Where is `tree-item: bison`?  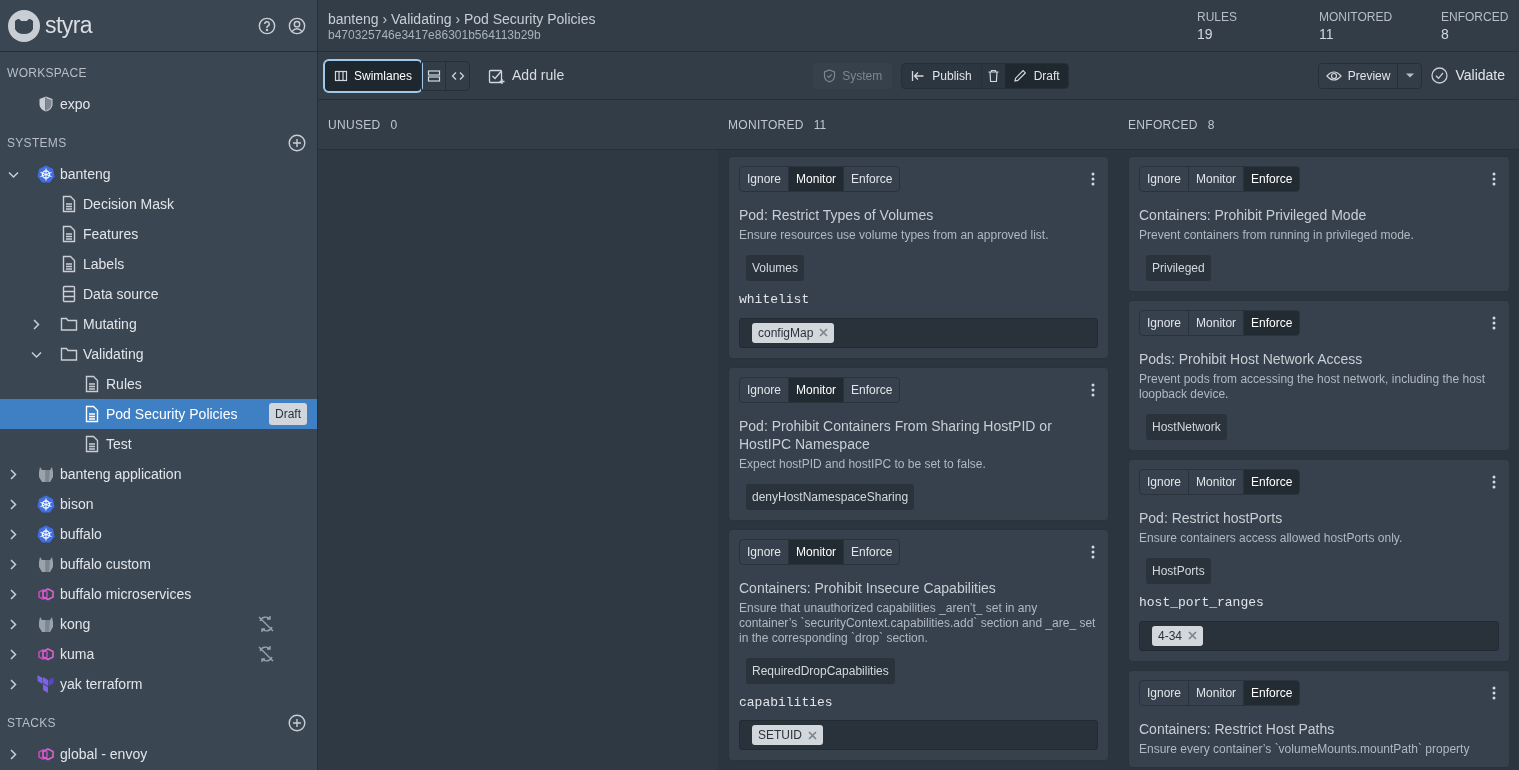 tree-item: bison is located at coordinates (158, 504).